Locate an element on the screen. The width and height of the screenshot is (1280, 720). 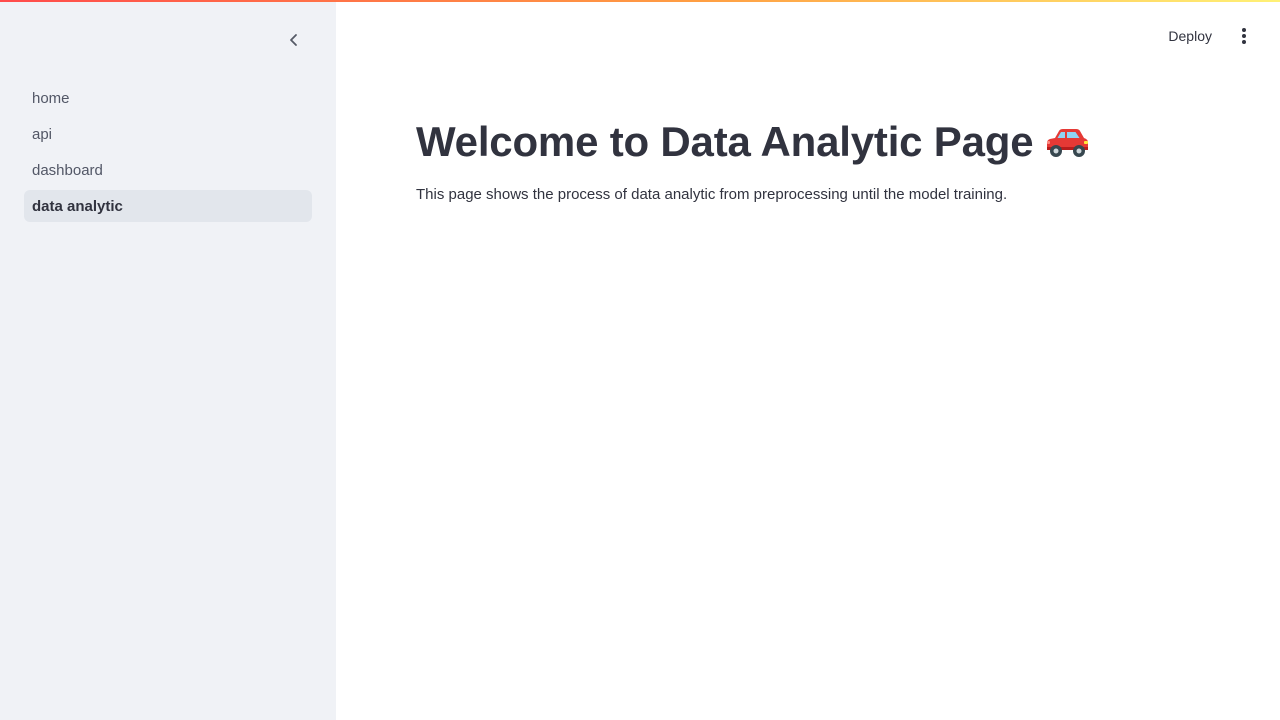
sidebar-item-home: home is located at coordinates (168, 98).